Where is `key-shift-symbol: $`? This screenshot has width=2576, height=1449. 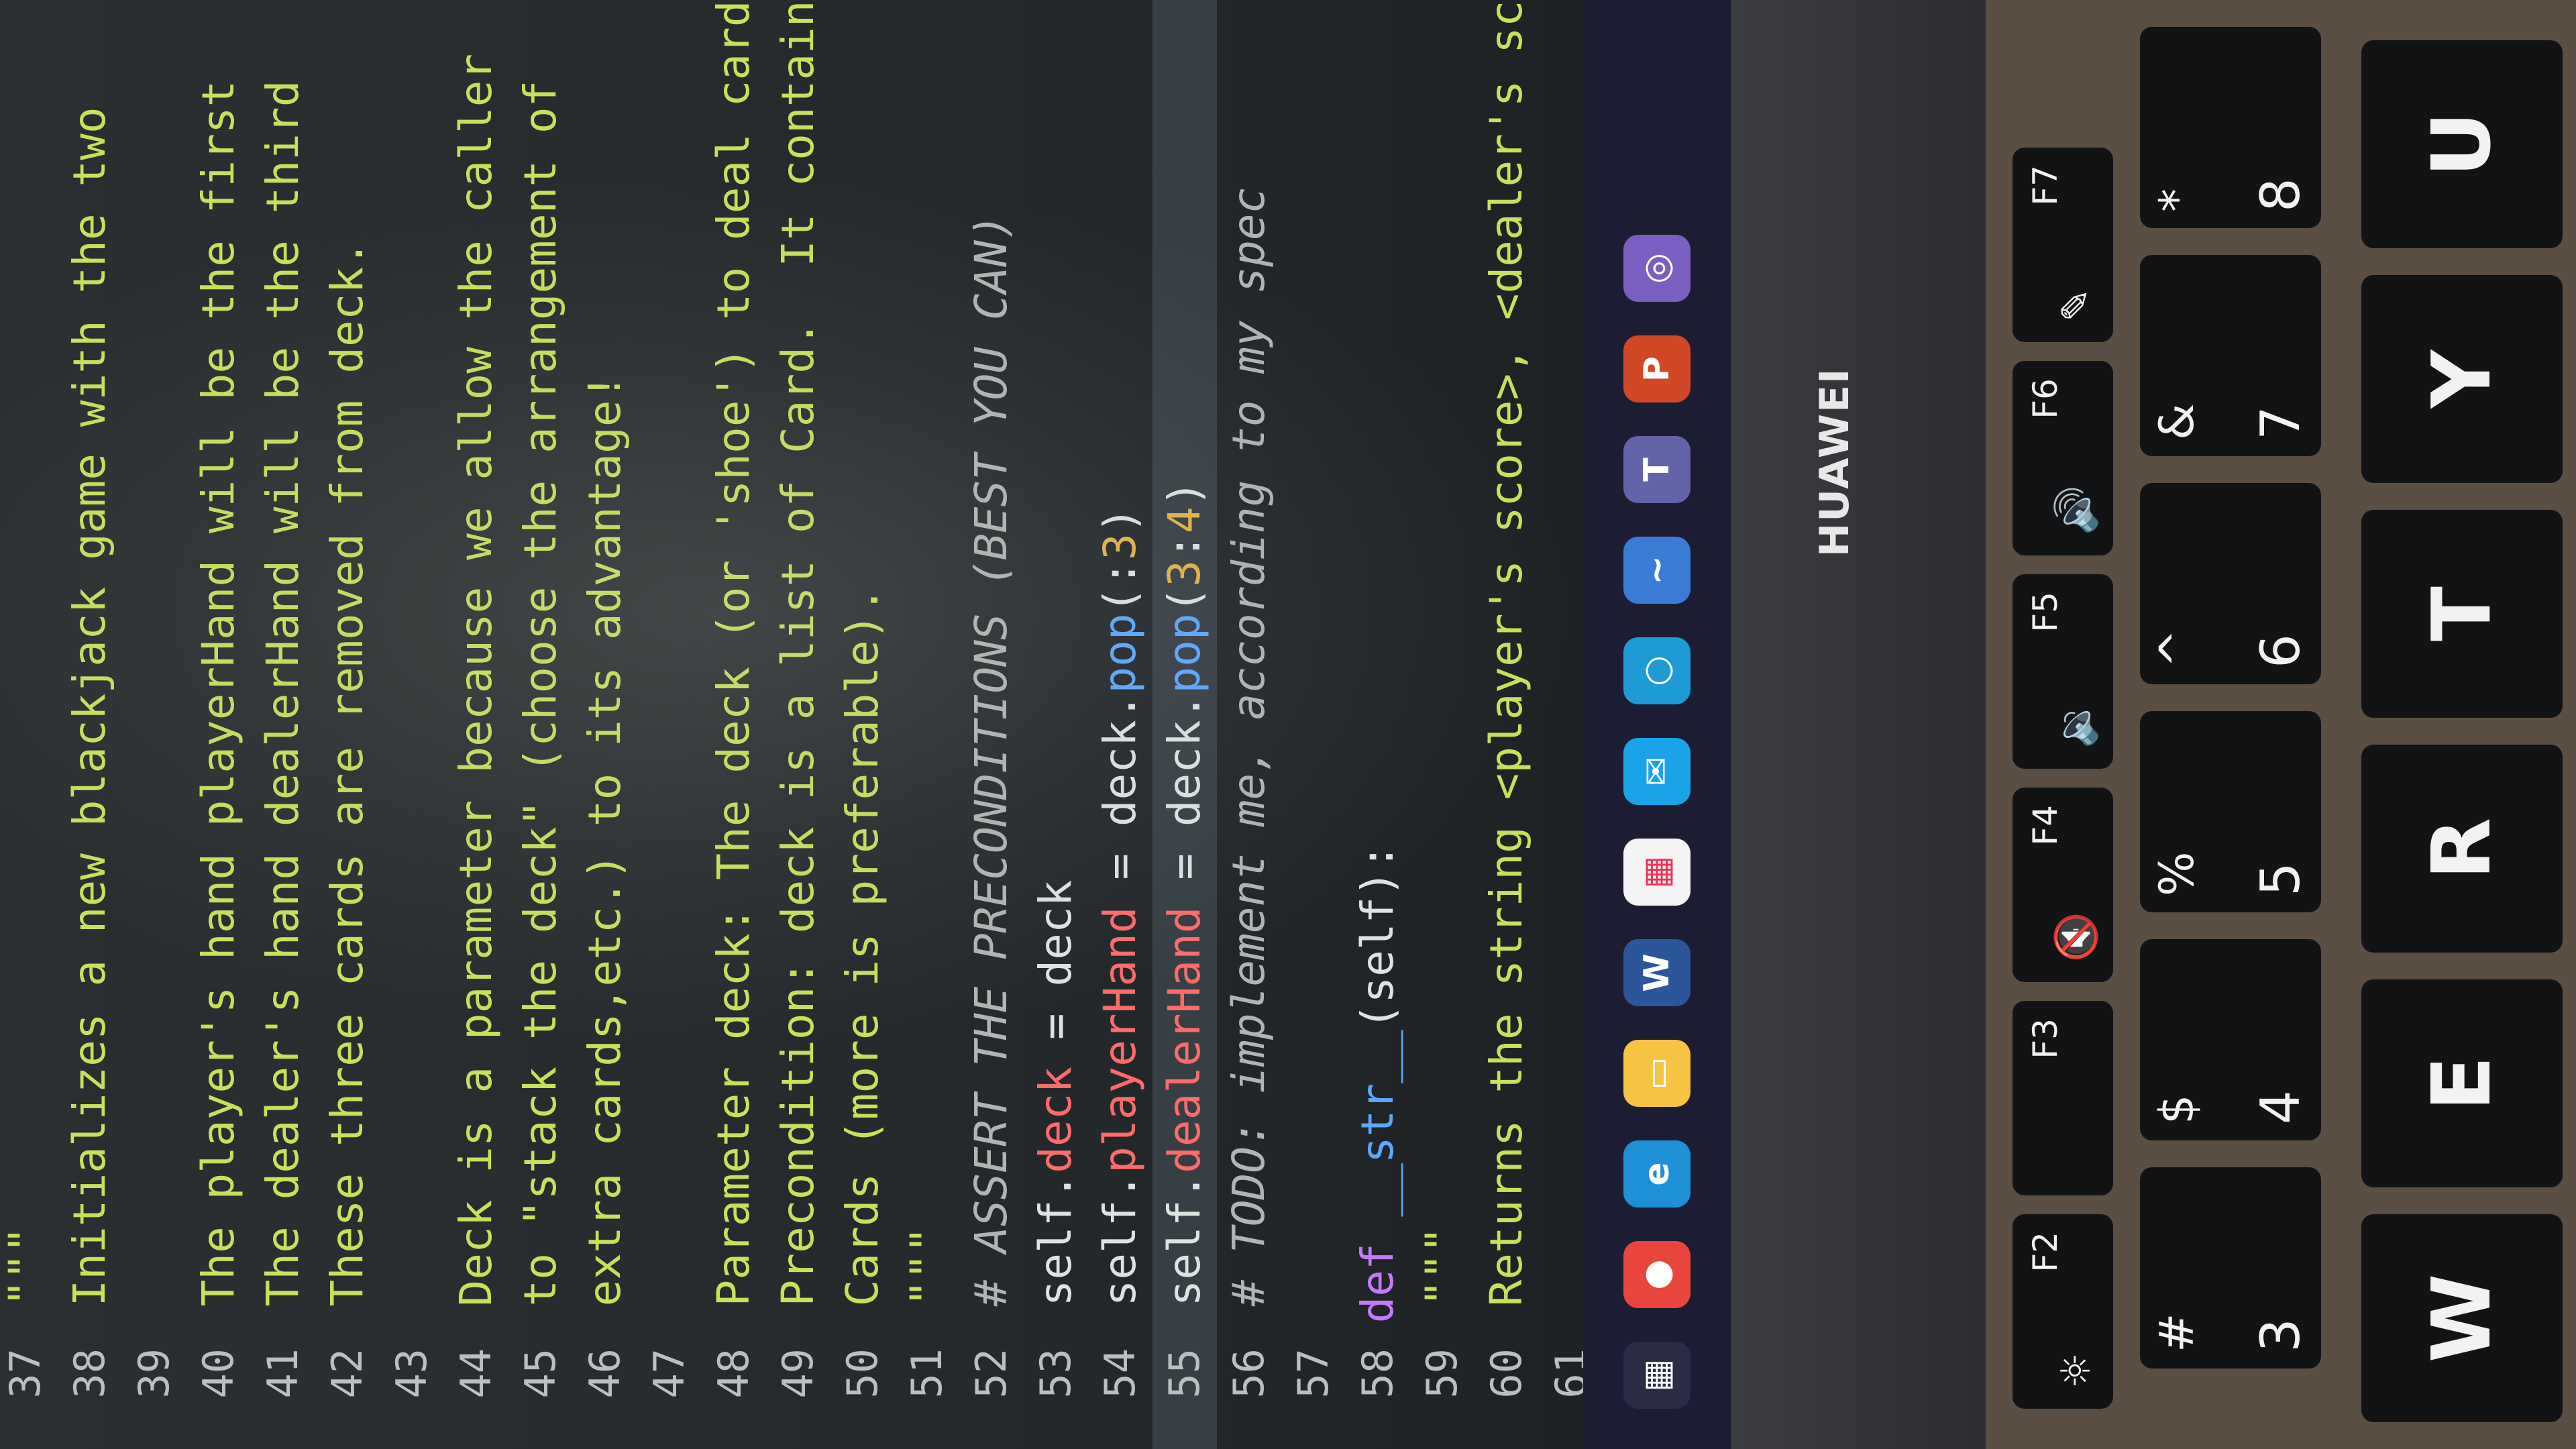
key-shift-symbol: $ is located at coordinates (2176, 1109).